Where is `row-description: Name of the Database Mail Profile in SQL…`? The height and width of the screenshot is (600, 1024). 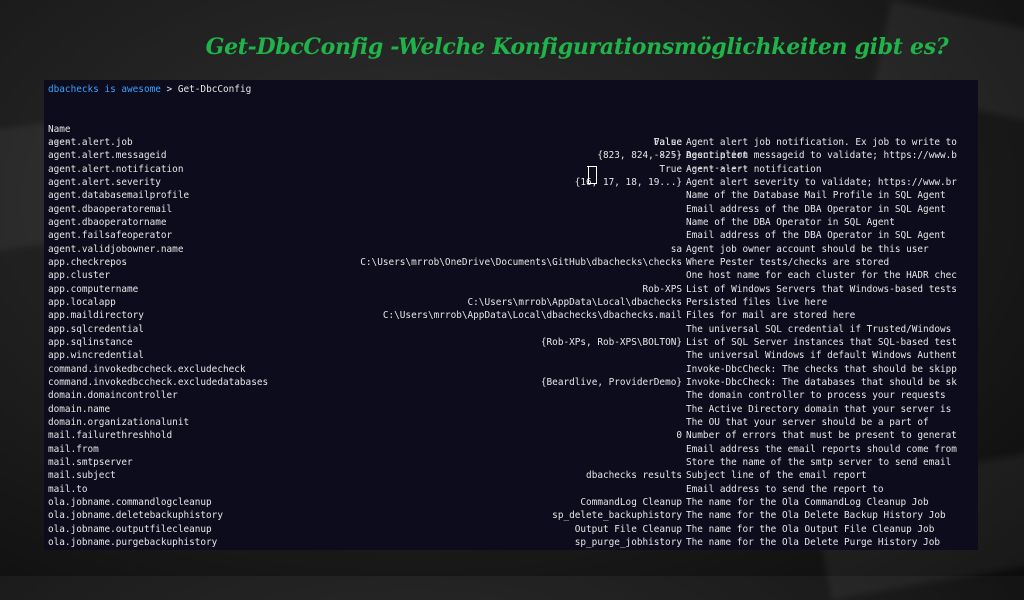 row-description: Name of the Database Mail Profile in SQL… is located at coordinates (816, 196).